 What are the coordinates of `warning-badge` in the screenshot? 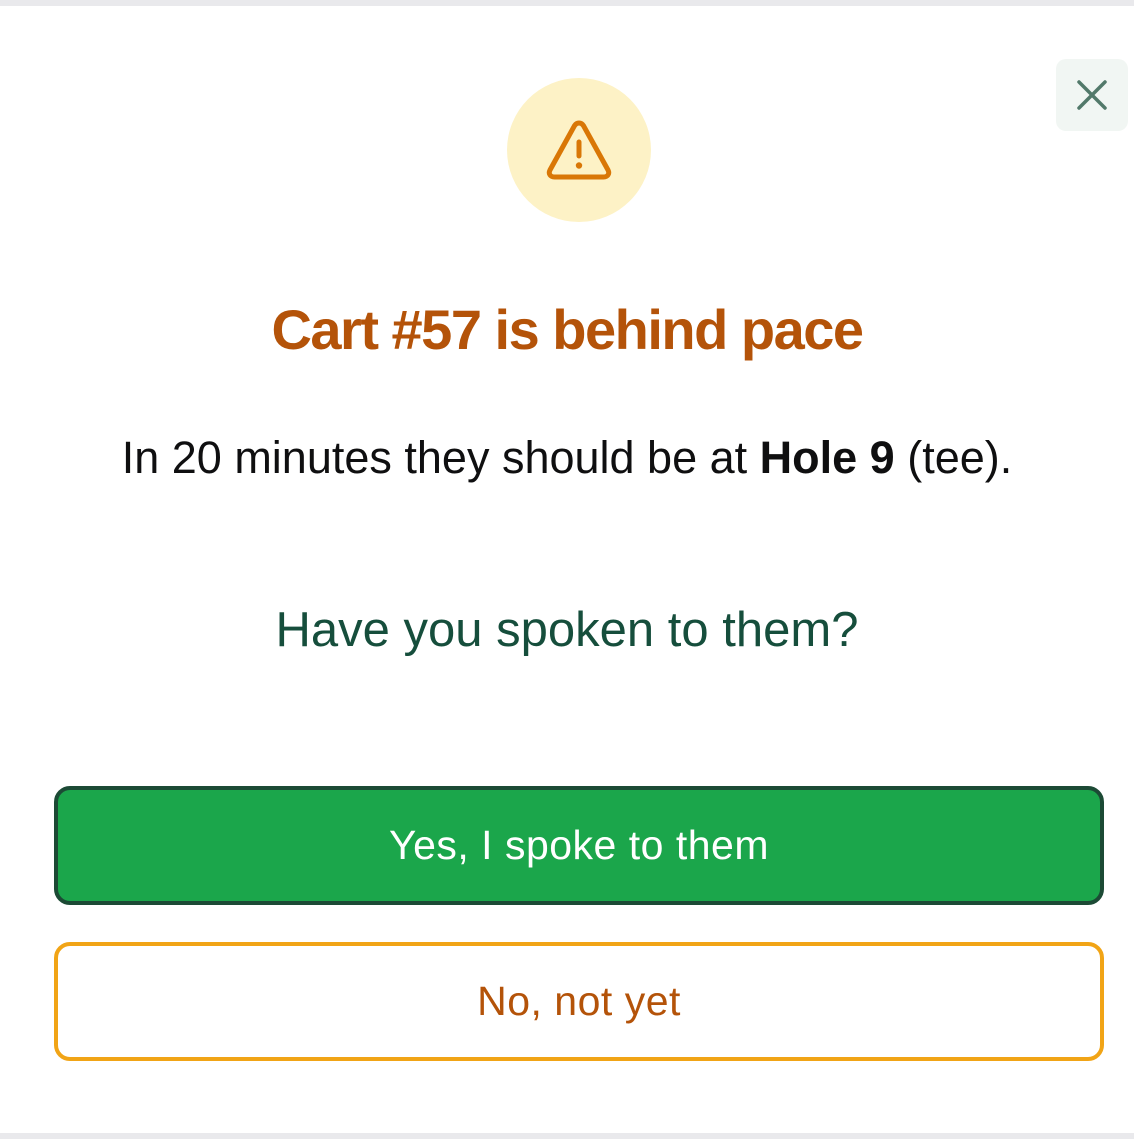 It's located at (579, 150).